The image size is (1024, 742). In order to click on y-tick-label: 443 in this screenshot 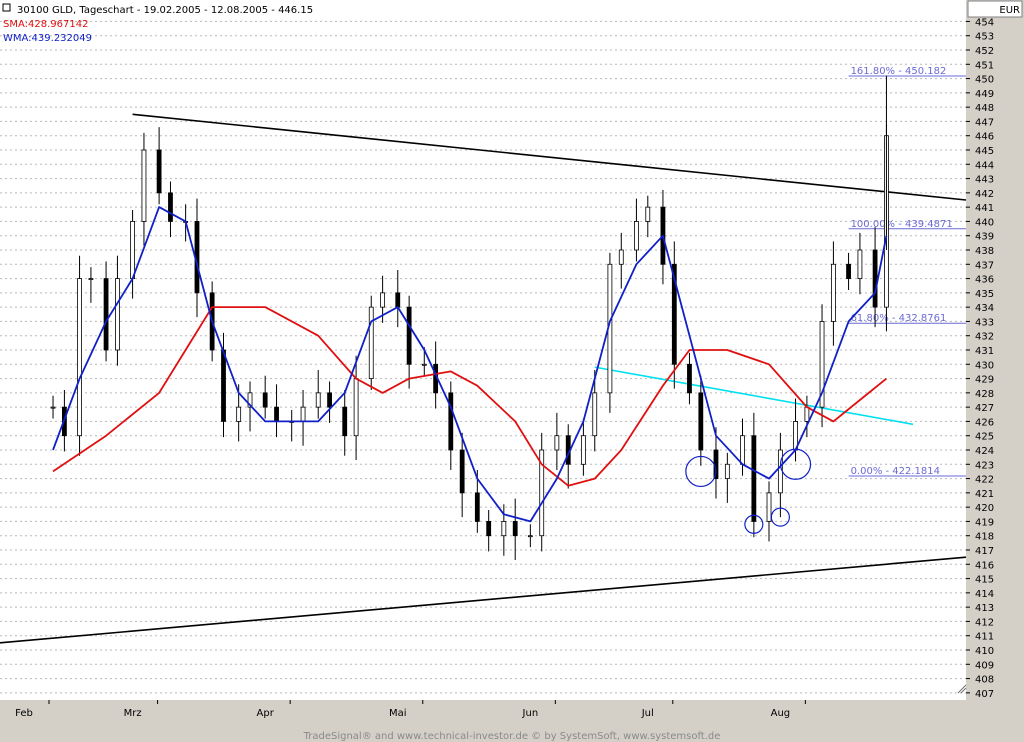, I will do `click(984, 180)`.